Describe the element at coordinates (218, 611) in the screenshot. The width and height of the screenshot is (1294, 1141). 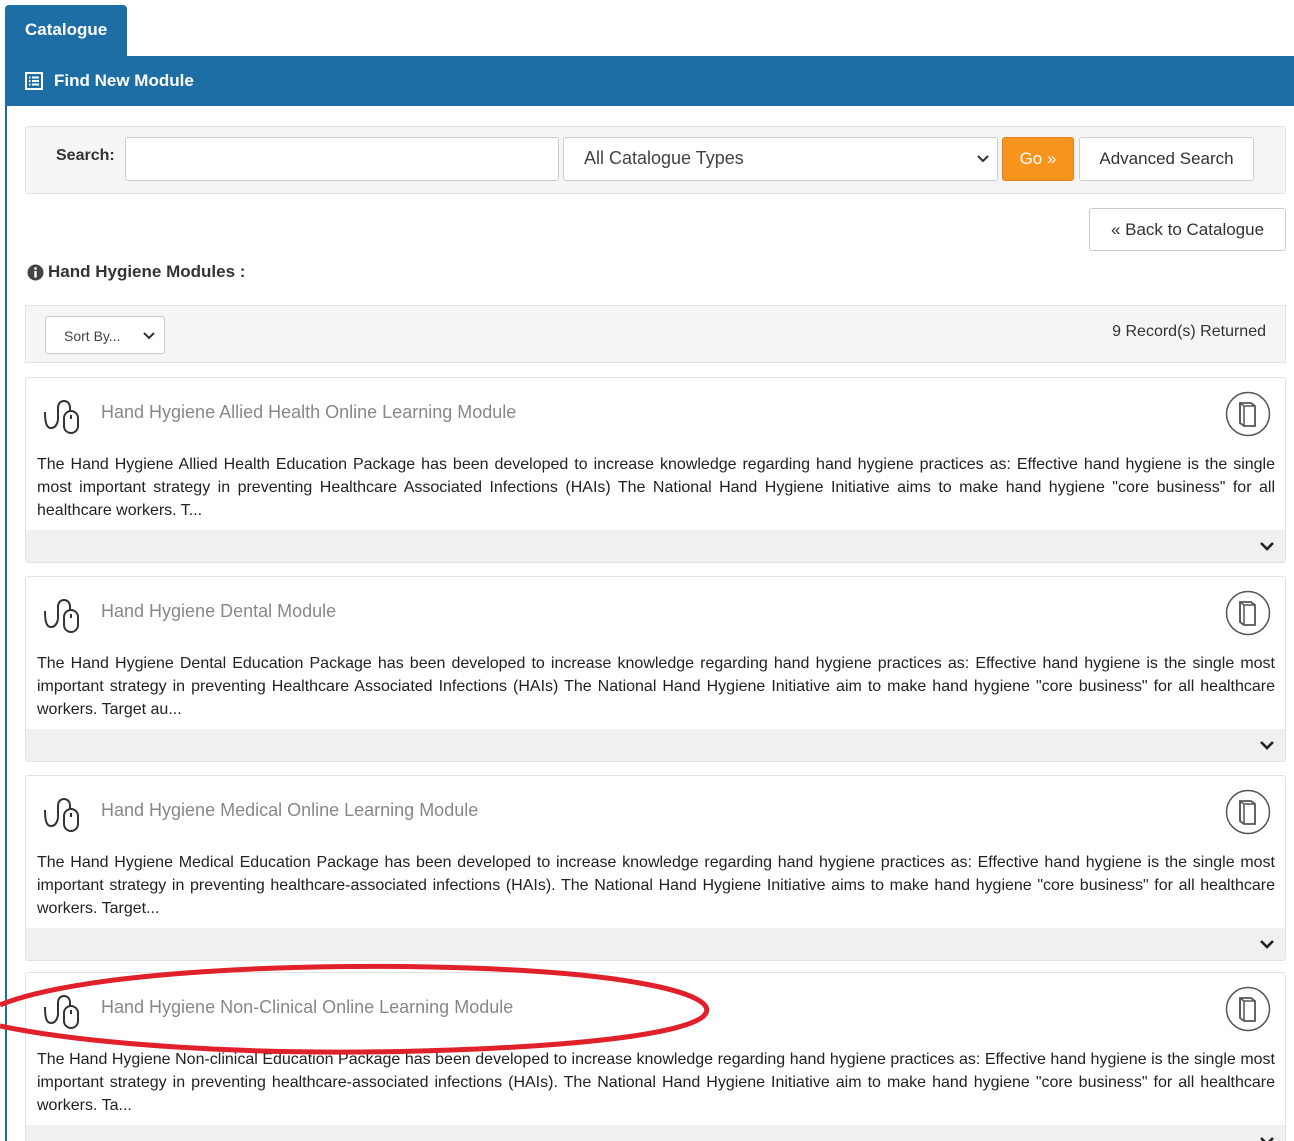
I see `module-title: Hand Hygiene Dental Module` at that location.